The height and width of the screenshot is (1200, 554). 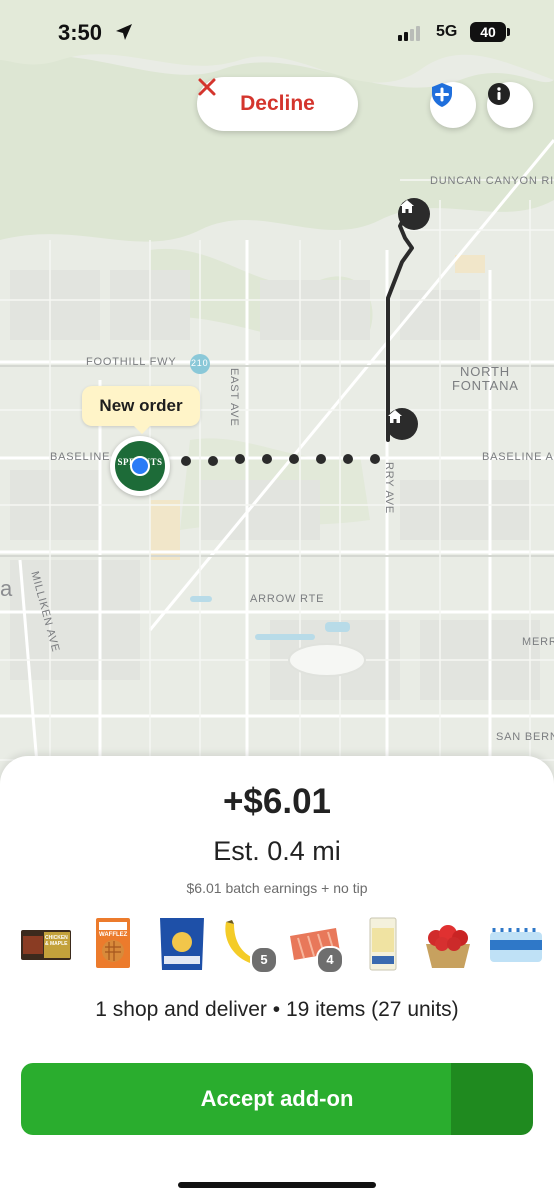 I want to click on map-label-cherry-ave: RRY AVE, so click(x=389, y=488).